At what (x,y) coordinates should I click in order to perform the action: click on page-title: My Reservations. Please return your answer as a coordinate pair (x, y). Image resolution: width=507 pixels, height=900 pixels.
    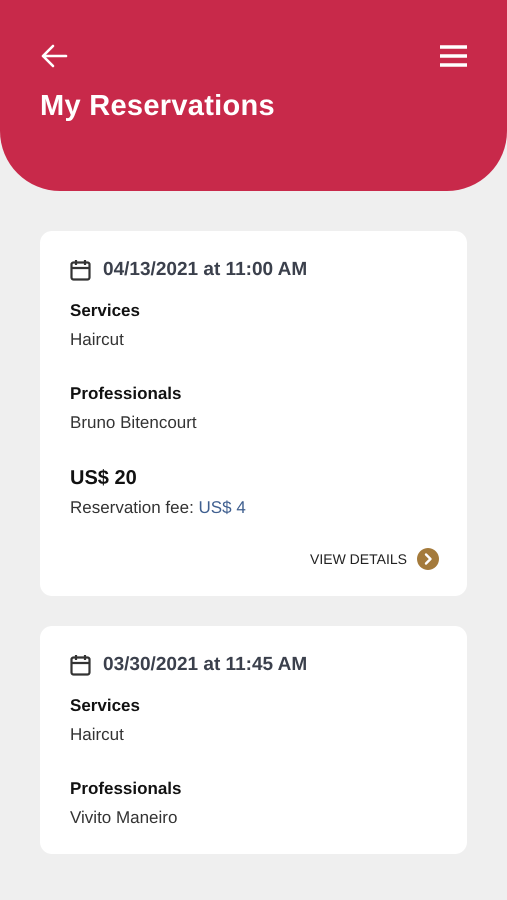
    Looking at the image, I should click on (158, 106).